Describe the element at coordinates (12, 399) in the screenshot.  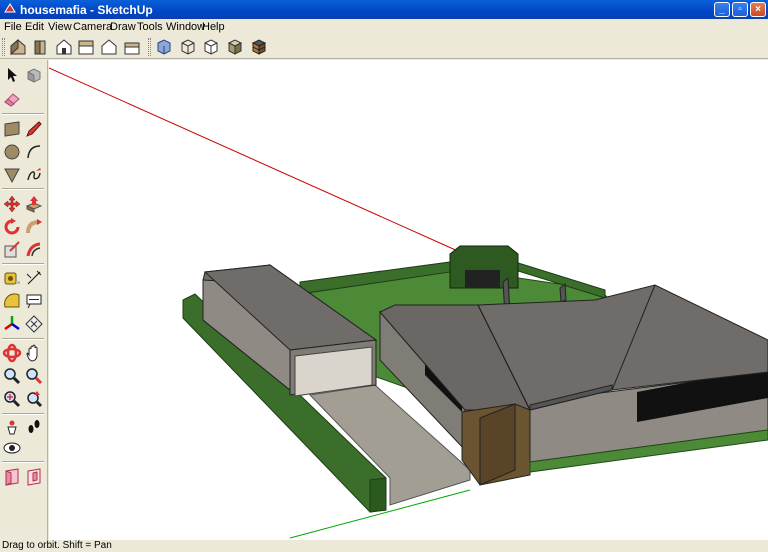
I see `zoom-extents-icon` at that location.